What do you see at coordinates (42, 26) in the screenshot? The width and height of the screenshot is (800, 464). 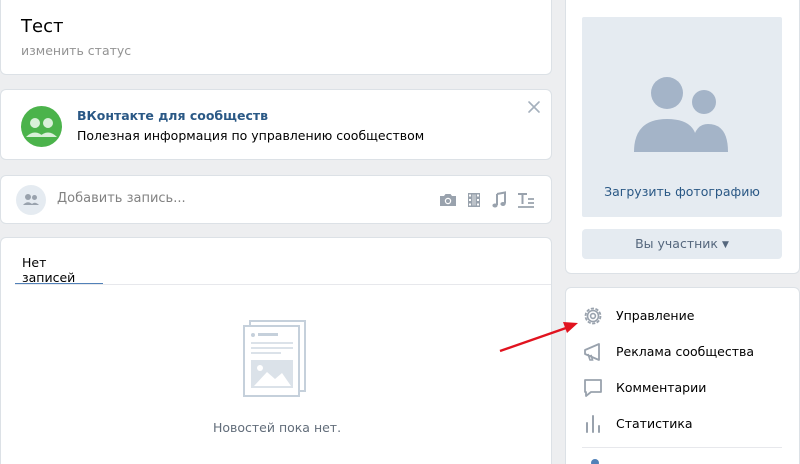 I see `page-title: Тест` at bounding box center [42, 26].